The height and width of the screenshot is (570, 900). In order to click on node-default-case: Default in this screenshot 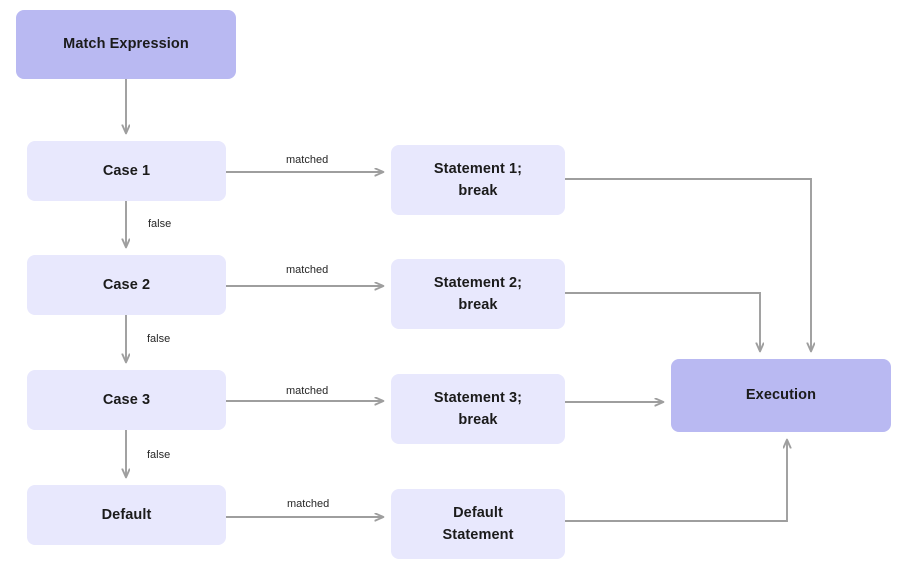, I will do `click(126, 515)`.